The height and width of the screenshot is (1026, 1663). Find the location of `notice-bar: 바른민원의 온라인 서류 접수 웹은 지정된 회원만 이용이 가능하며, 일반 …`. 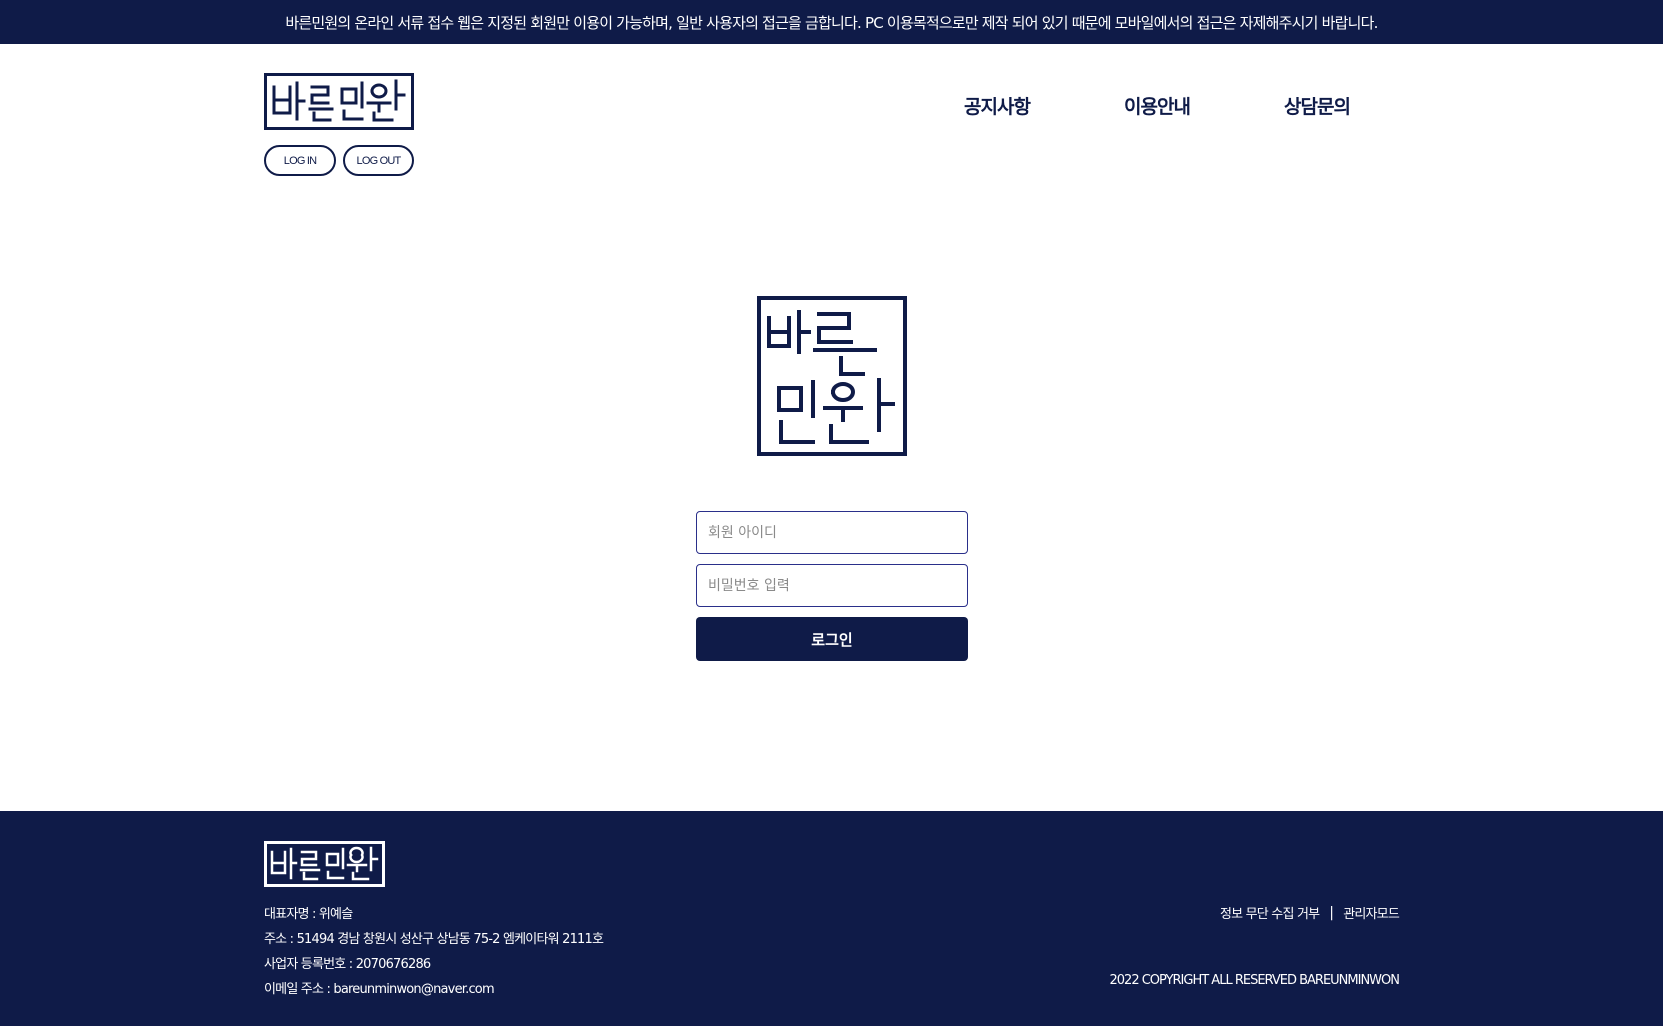

notice-bar: 바른민원의 온라인 서류 접수 웹은 지정된 회원만 이용이 가능하며, 일반 … is located at coordinates (831, 22).